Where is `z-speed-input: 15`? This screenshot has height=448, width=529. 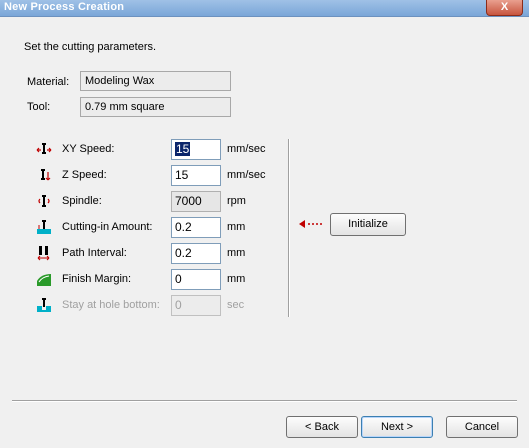 z-speed-input: 15 is located at coordinates (196, 175).